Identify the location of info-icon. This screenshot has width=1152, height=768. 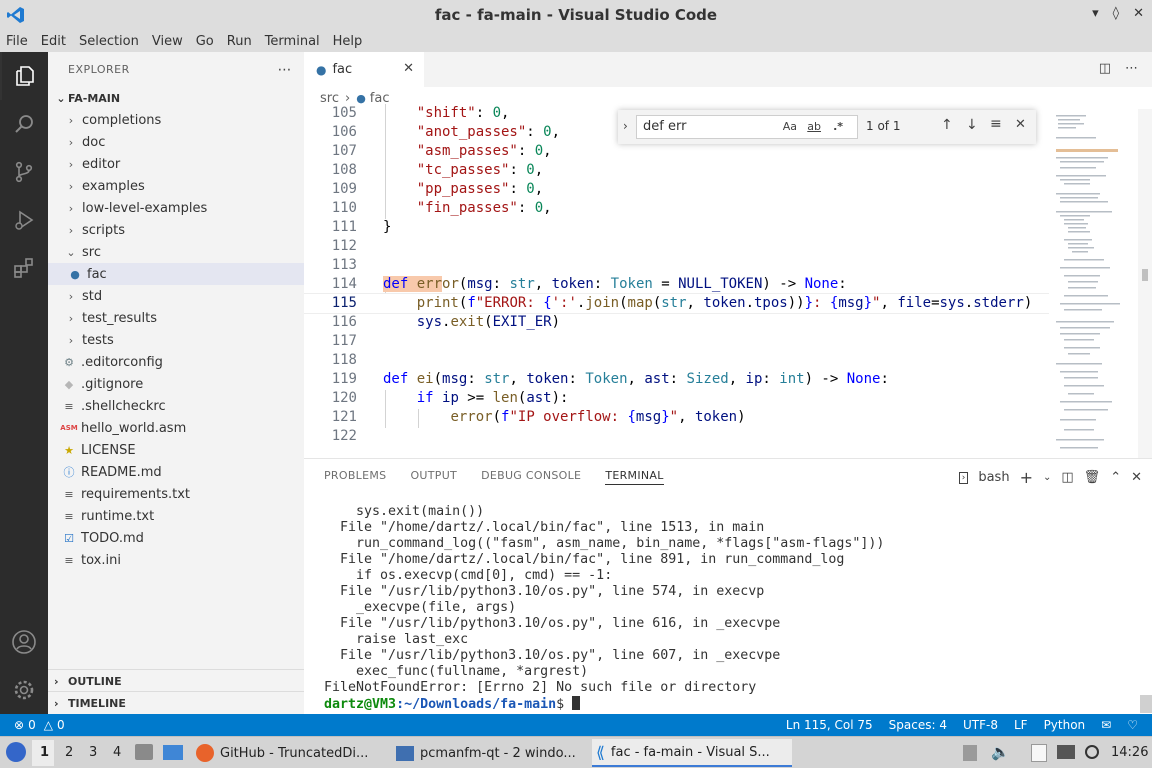
(1092, 752).